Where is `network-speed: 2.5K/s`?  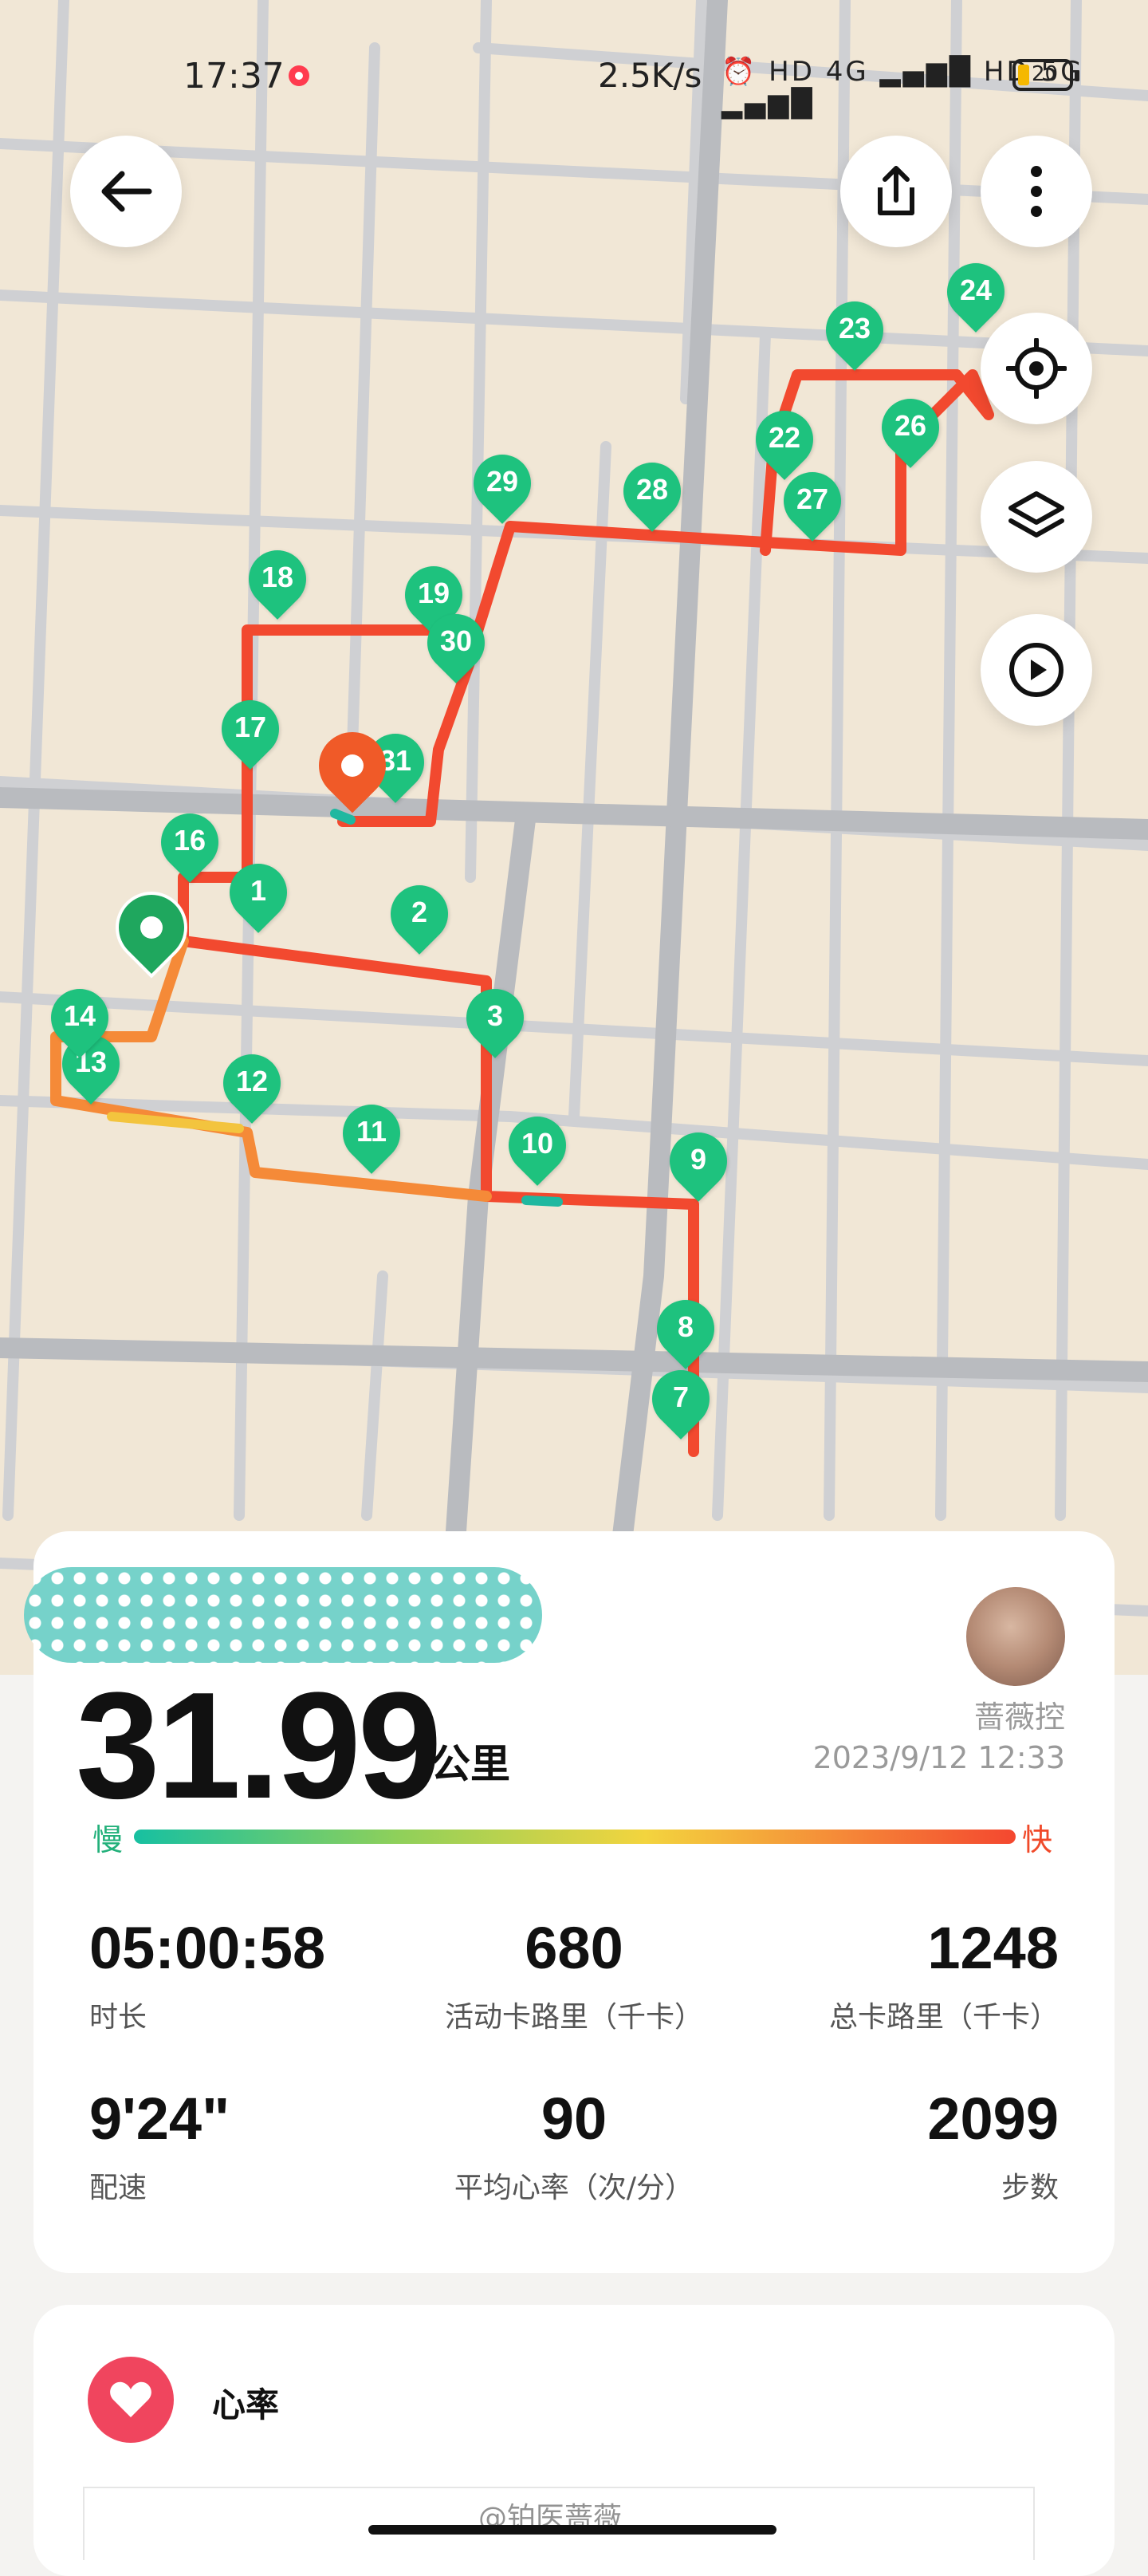 network-speed: 2.5K/s is located at coordinates (650, 75).